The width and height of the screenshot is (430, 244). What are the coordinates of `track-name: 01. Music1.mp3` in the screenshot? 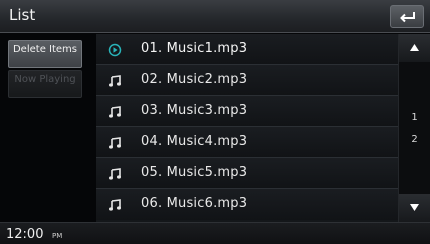 It's located at (194, 48).